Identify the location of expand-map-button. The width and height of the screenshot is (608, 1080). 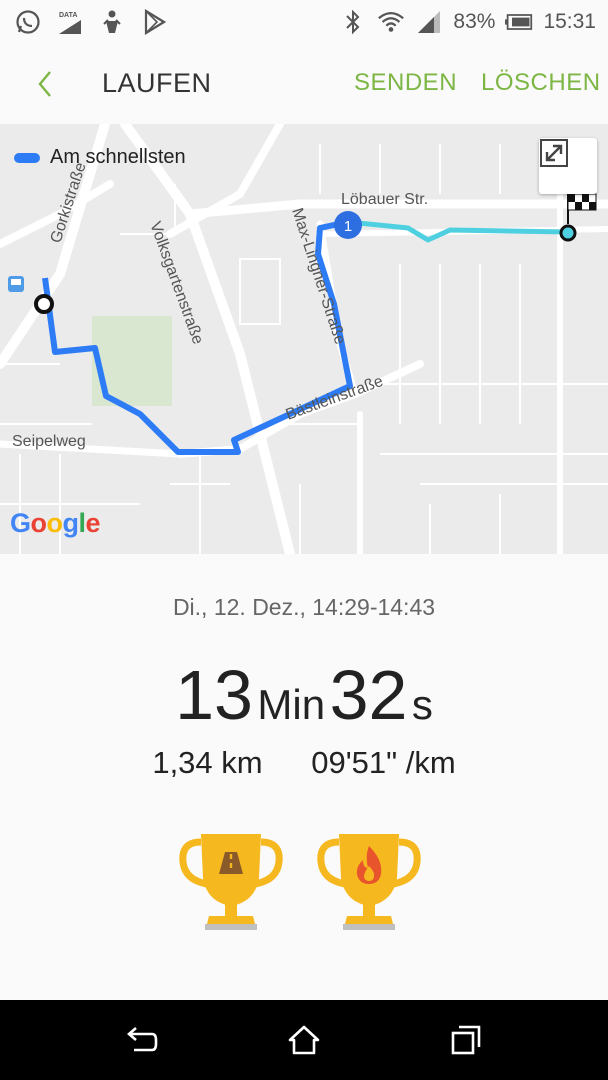
(568, 166).